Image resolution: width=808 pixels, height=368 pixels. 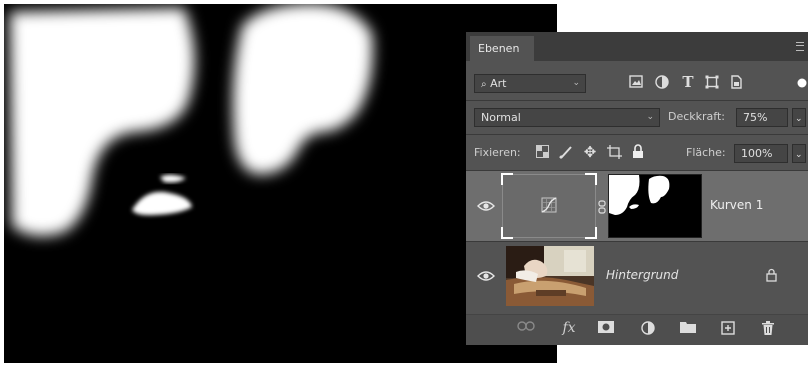 I want to click on filter-kind-value: Art, so click(x=498, y=83).